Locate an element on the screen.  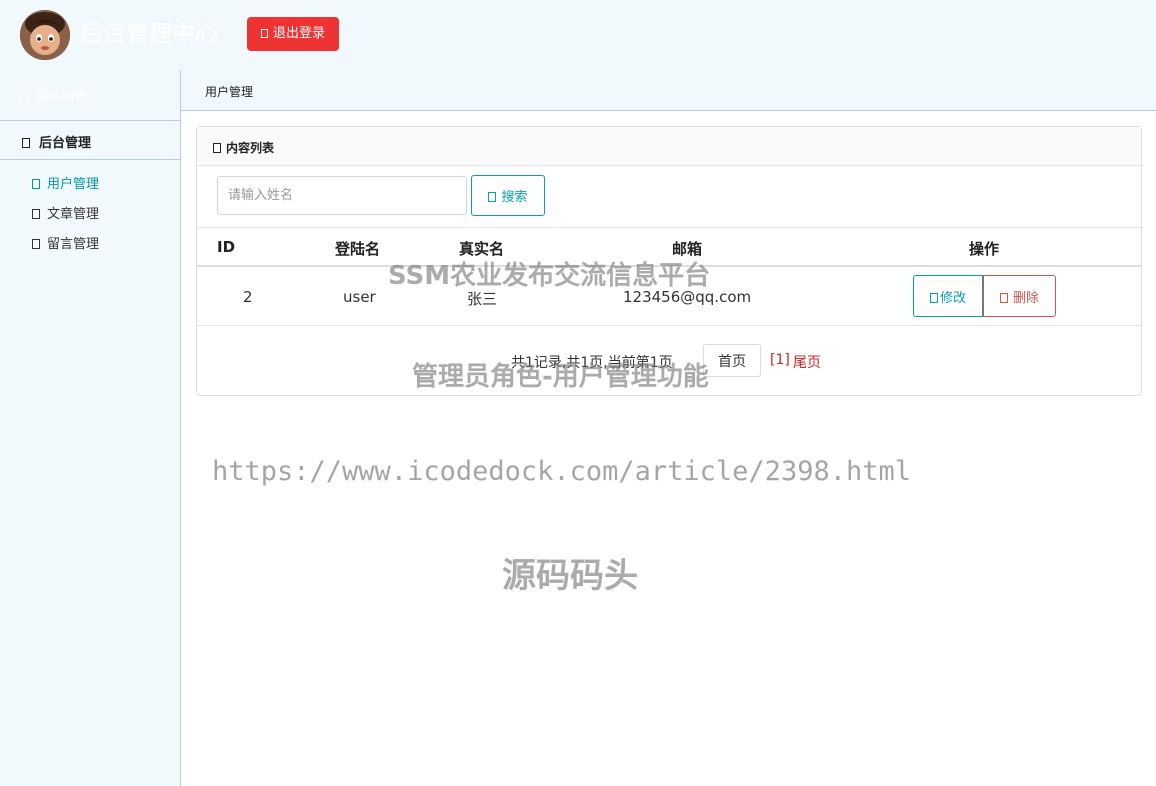
avatar-image is located at coordinates (45, 35).